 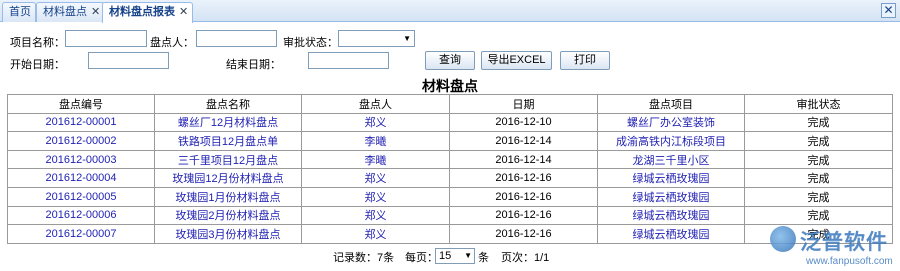 I want to click on inventory-name-link: 玫瑰园1月份材料盘点, so click(x=228, y=196).